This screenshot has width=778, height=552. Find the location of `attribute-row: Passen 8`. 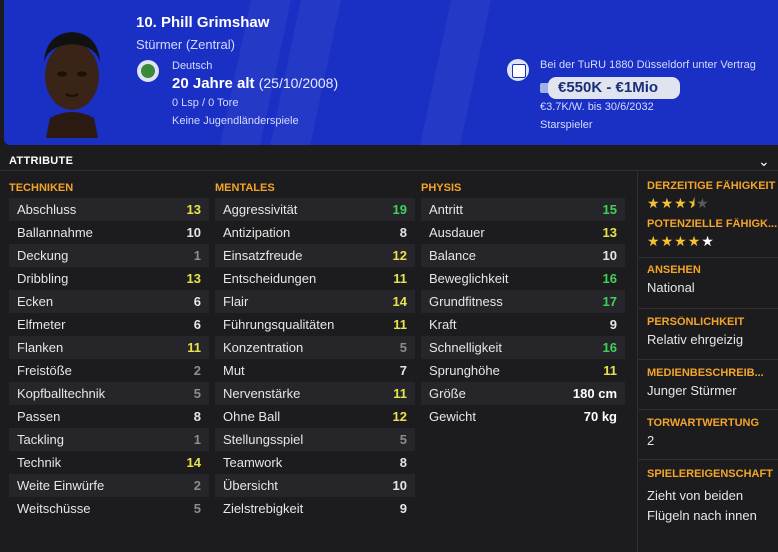

attribute-row: Passen 8 is located at coordinates (109, 416).